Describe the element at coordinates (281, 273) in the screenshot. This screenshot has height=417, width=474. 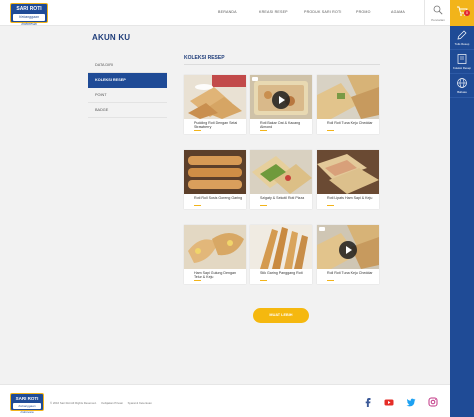
I see `recipe-name: Stik Garing Panggang Roti` at that location.